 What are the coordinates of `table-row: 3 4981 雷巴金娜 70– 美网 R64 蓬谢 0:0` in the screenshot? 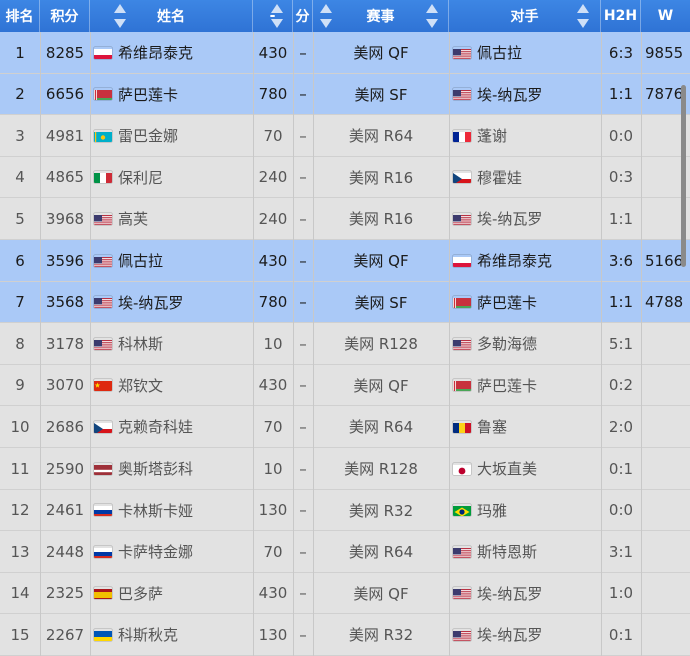 It's located at (345, 136).